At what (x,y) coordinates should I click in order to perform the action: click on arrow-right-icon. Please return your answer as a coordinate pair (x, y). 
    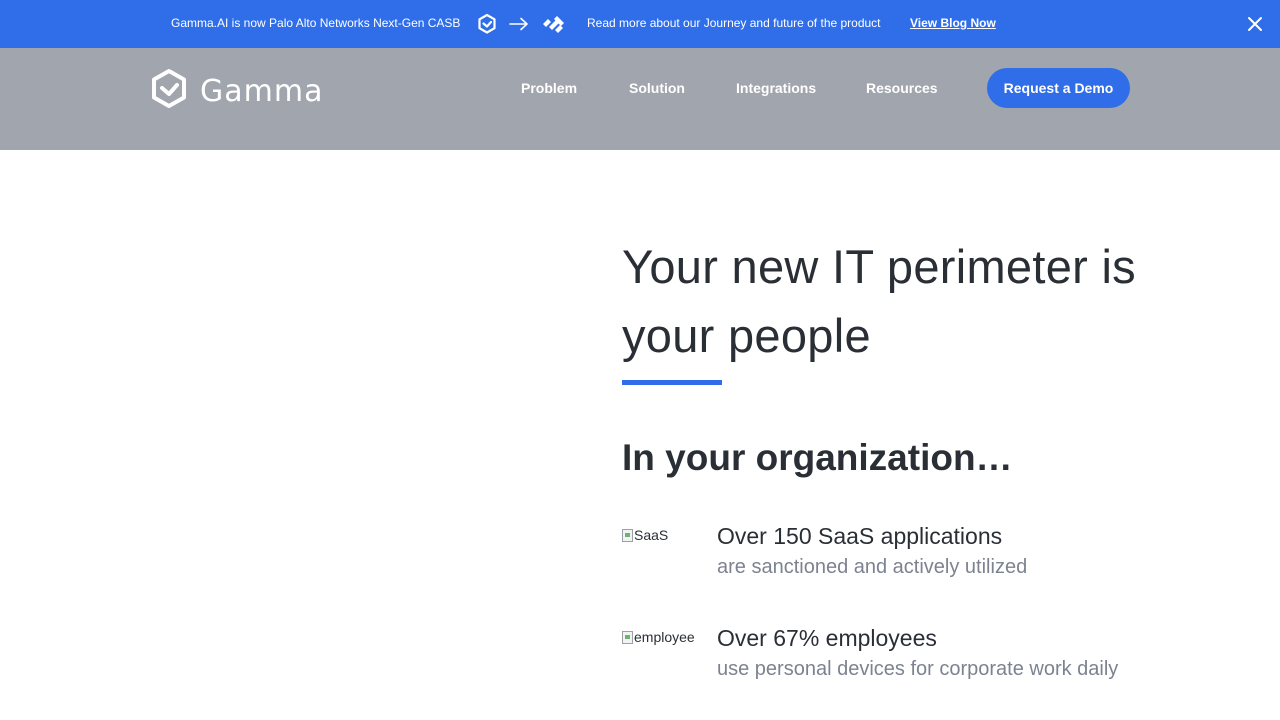
    Looking at the image, I should click on (519, 24).